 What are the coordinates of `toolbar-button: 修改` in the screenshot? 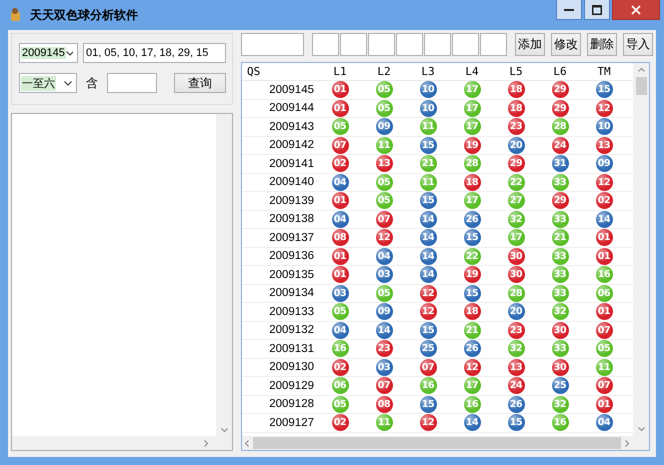 It's located at (566, 44).